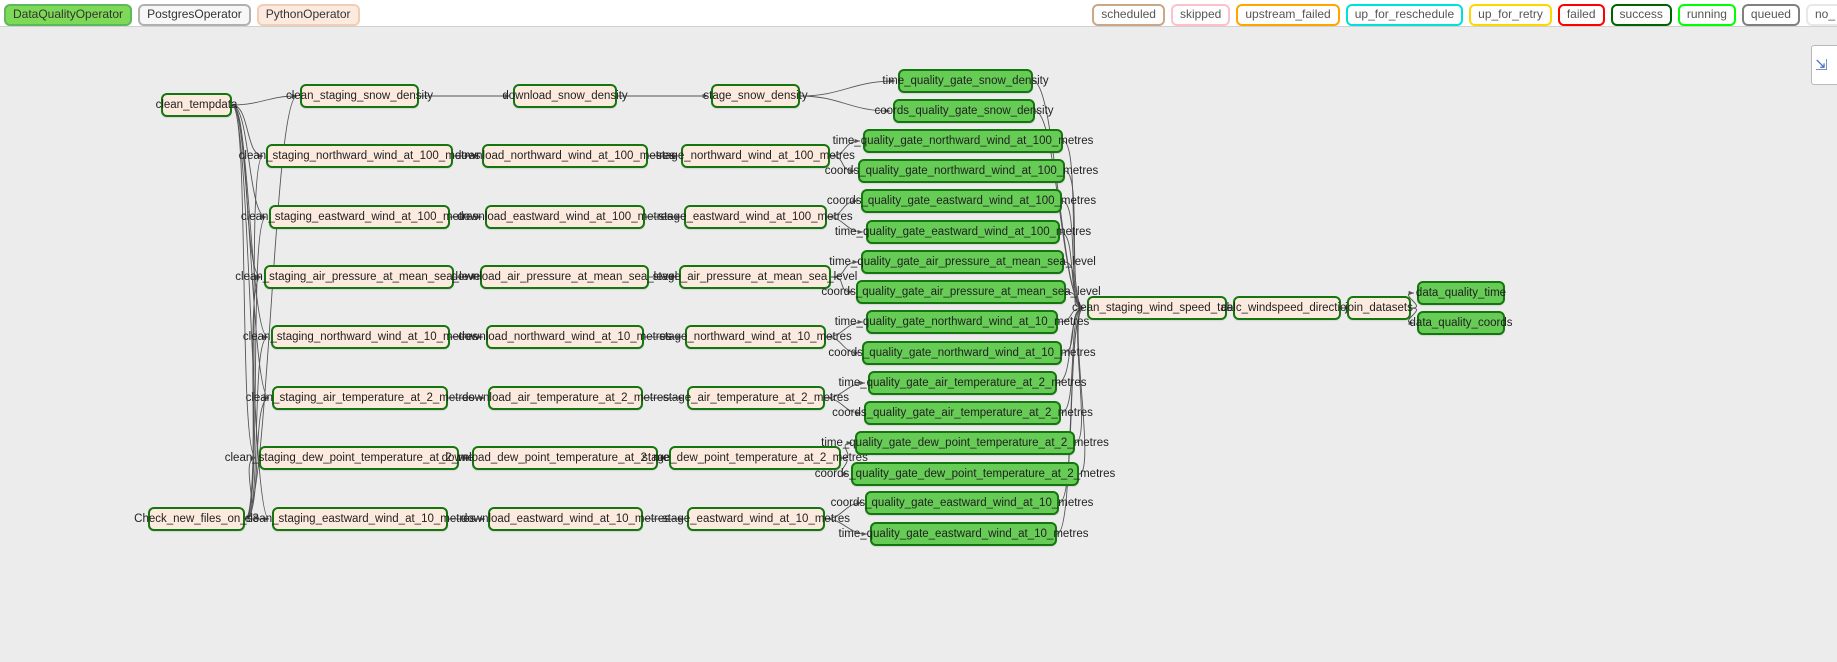 The image size is (1837, 662). Describe the element at coordinates (1128, 15) in the screenshot. I see `legend-state-scheduled: scheduled` at that location.